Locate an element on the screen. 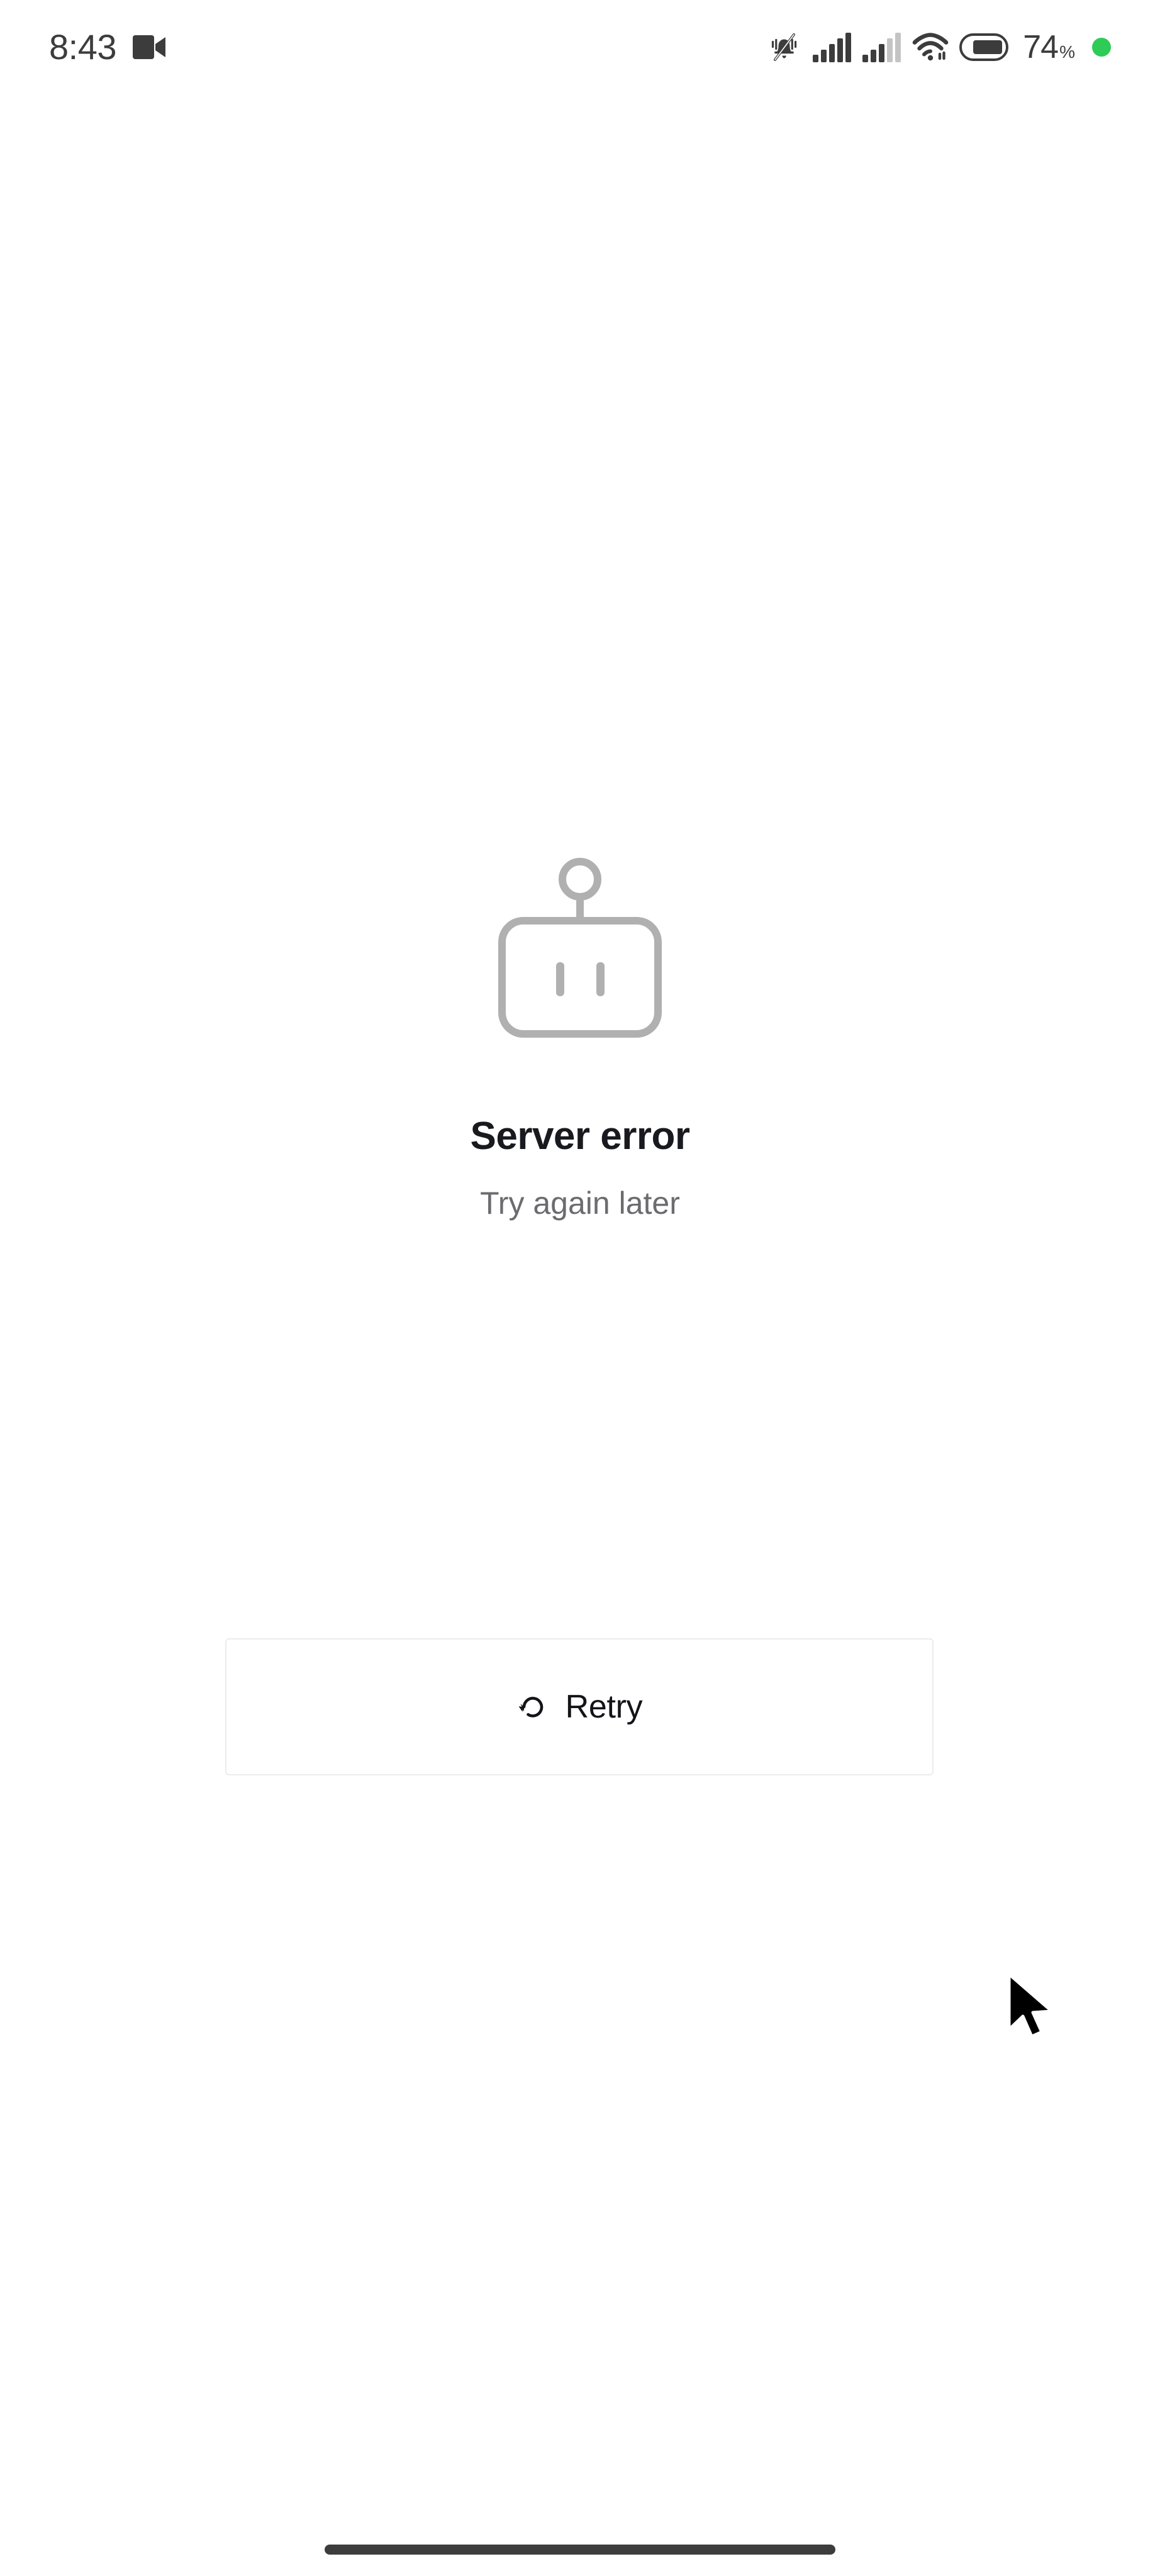 This screenshot has width=1160, height=2576. status-bar-left-group: 8:43 is located at coordinates (107, 47).